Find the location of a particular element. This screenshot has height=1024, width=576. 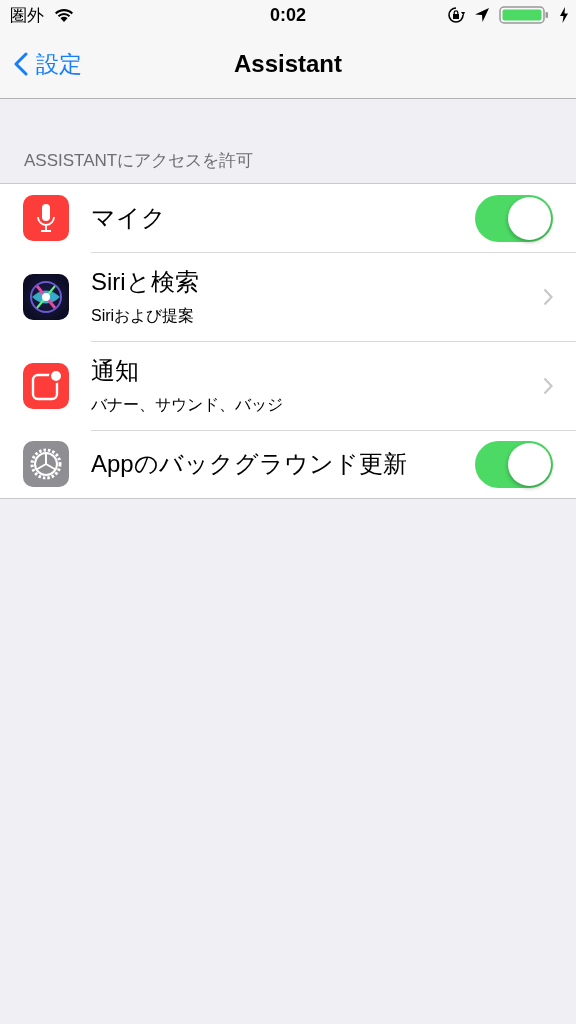

settings-row: Appのバックグラウンド更新 is located at coordinates (288, 464).